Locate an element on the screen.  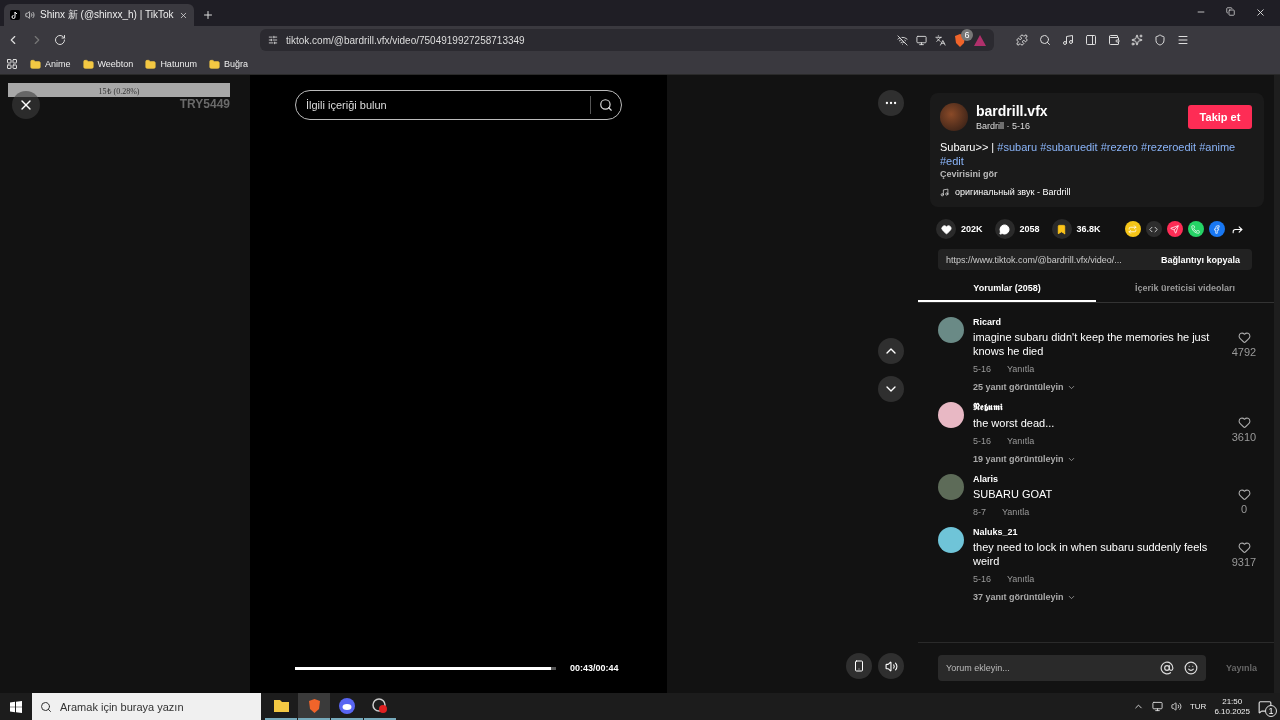
like-count: 4792 is located at coordinates (1244, 352).